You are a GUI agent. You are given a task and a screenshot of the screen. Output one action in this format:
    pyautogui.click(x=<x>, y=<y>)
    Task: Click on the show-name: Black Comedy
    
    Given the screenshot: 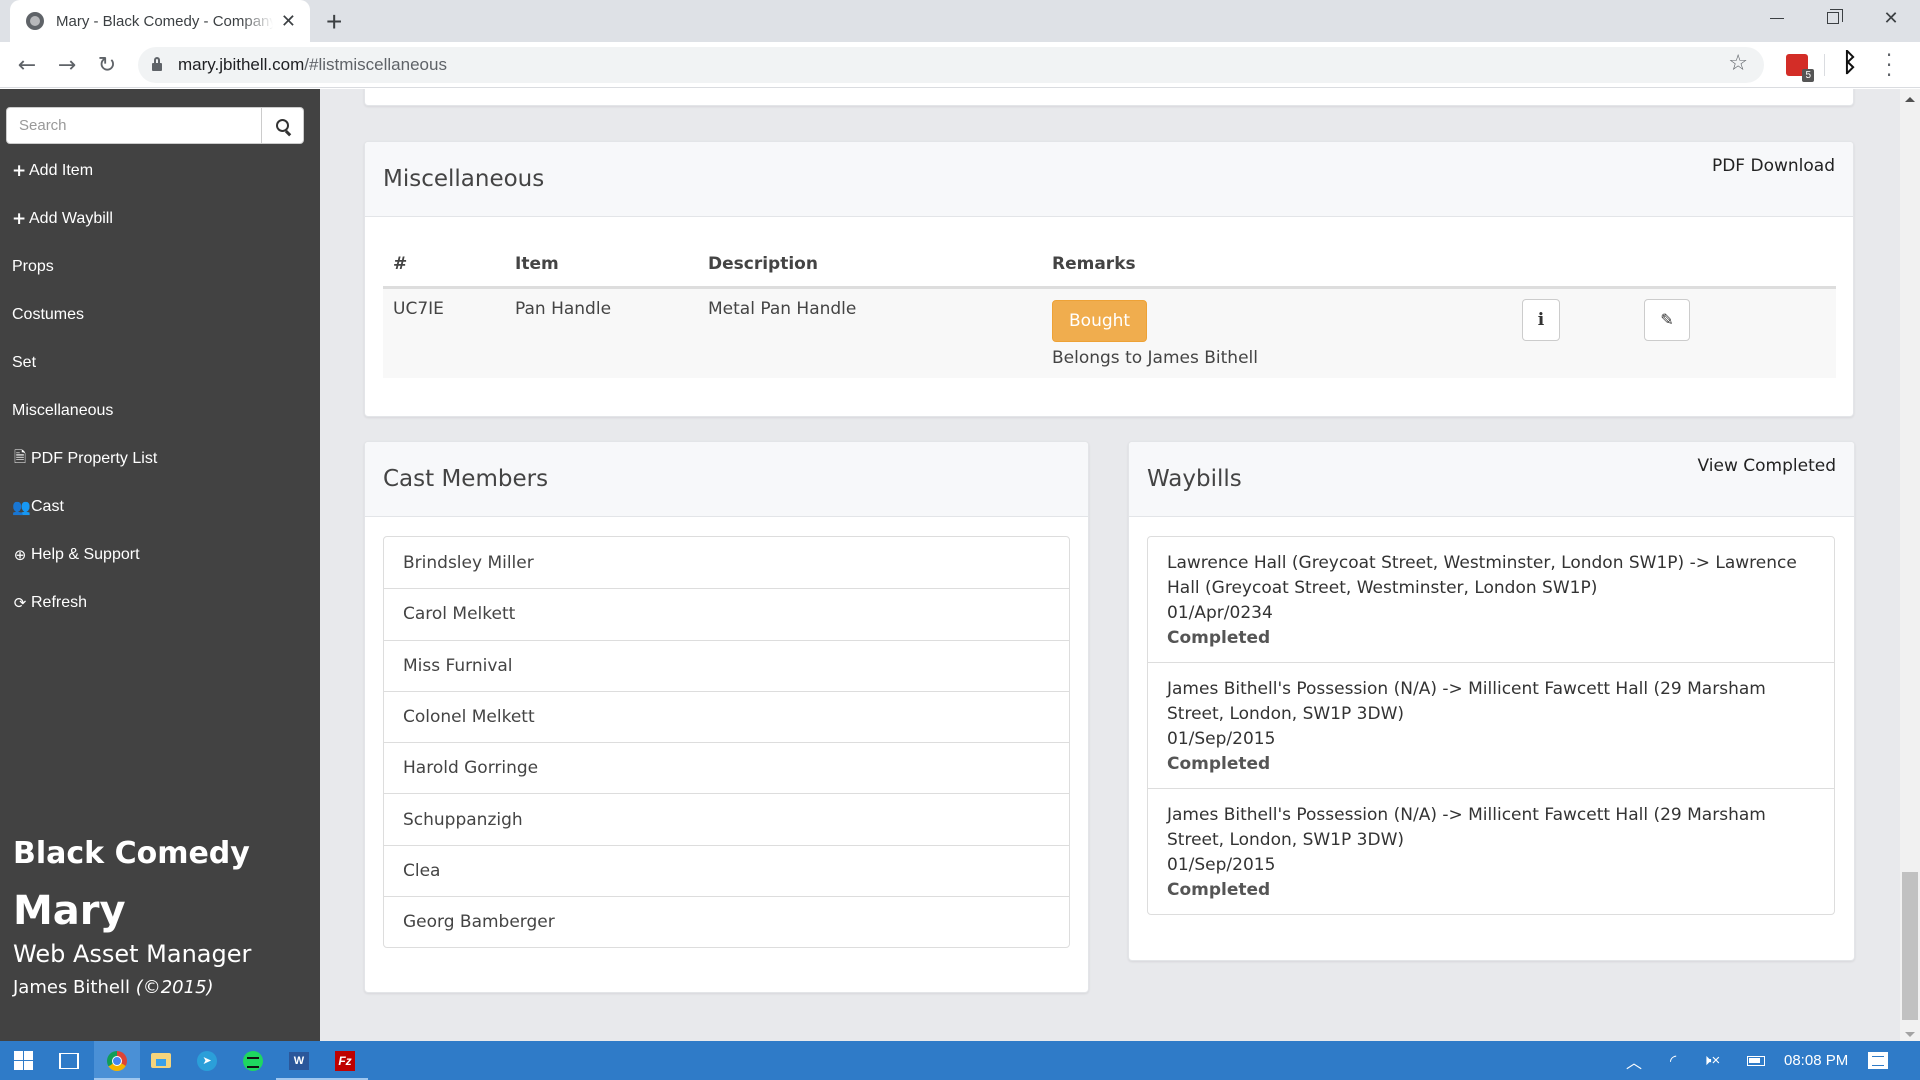 What is the action you would take?
    pyautogui.click(x=131, y=853)
    